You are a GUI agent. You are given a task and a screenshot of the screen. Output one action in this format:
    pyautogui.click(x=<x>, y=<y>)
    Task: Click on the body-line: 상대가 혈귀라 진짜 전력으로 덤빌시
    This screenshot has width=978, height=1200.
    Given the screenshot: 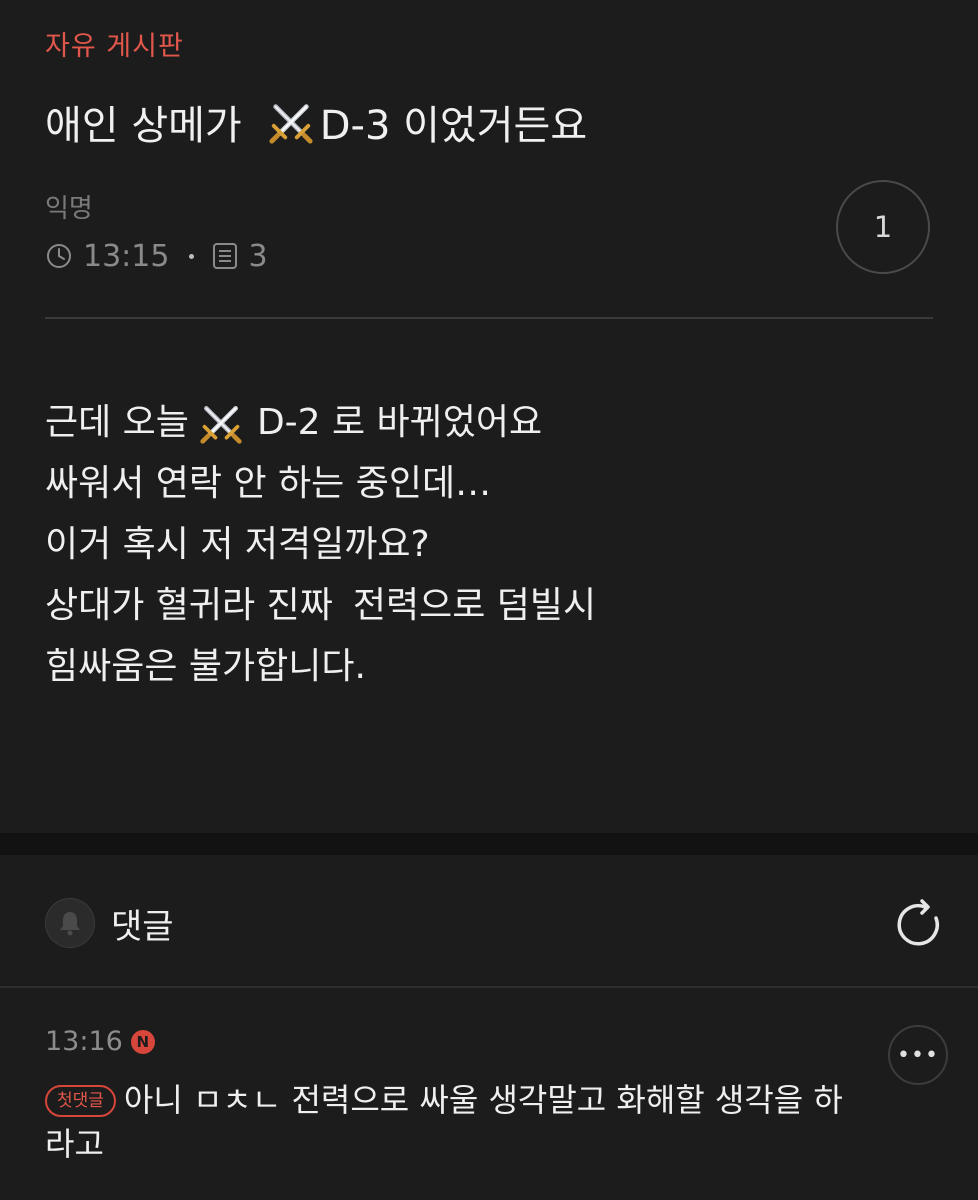 What is the action you would take?
    pyautogui.click(x=320, y=605)
    